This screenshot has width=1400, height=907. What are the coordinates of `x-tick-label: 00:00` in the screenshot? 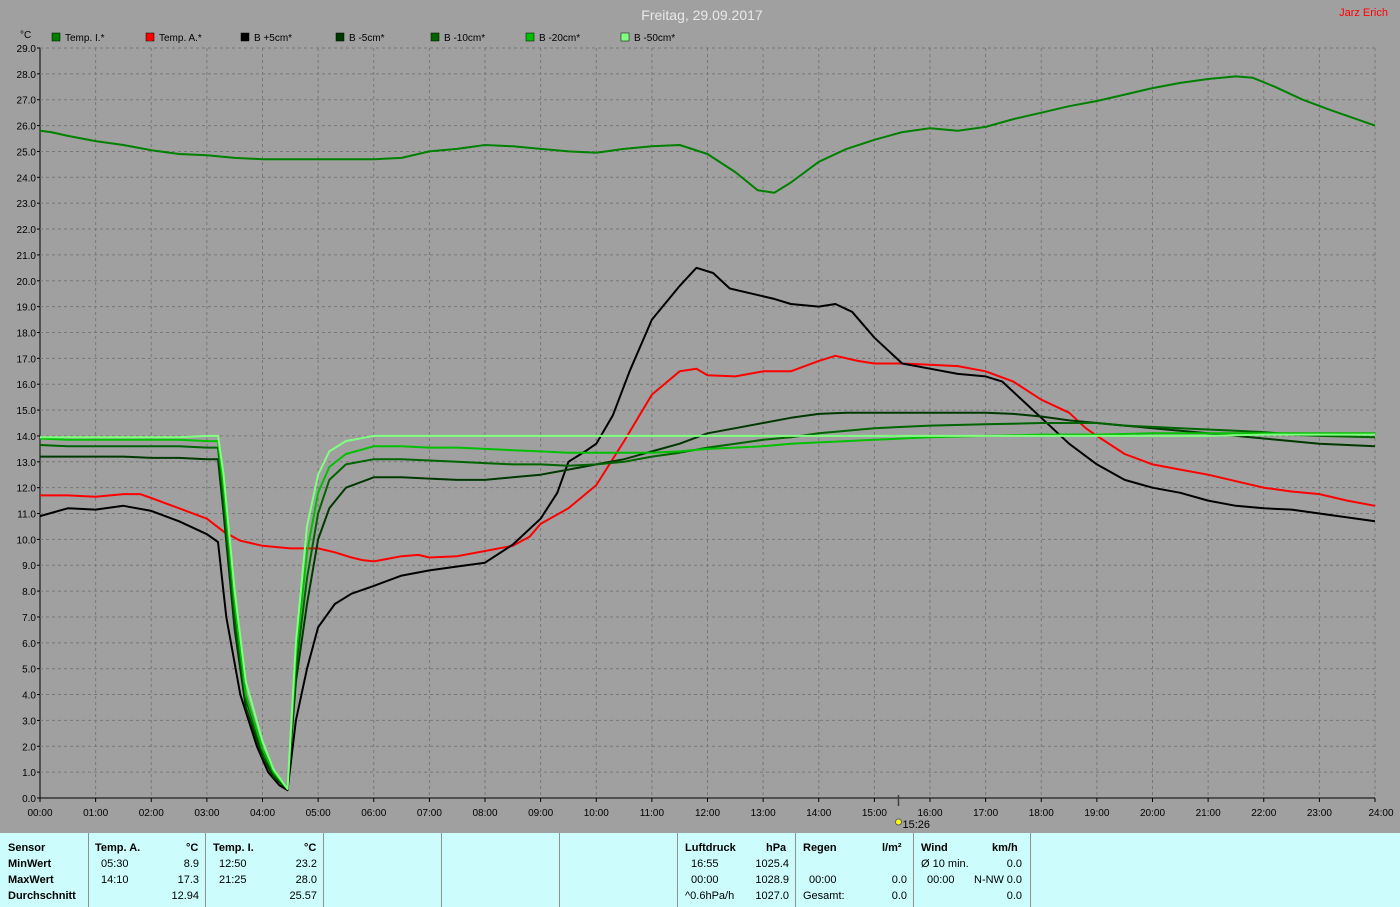 It's located at (39, 813).